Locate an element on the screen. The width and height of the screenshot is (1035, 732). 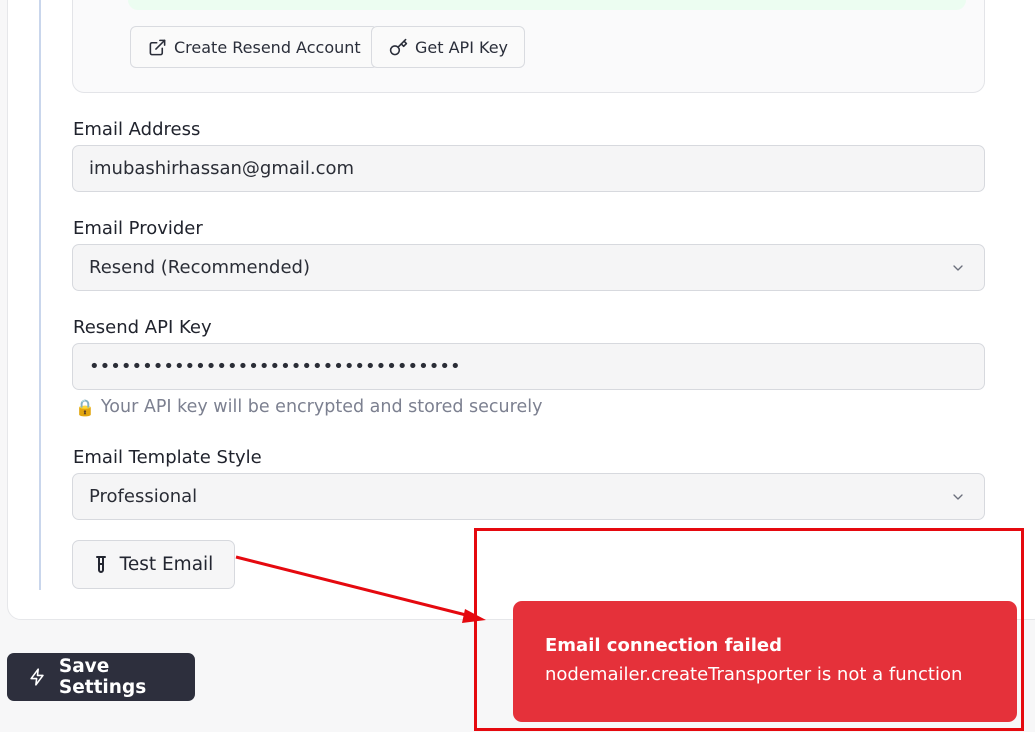
lock-icon: 🔒 is located at coordinates (85, 407).